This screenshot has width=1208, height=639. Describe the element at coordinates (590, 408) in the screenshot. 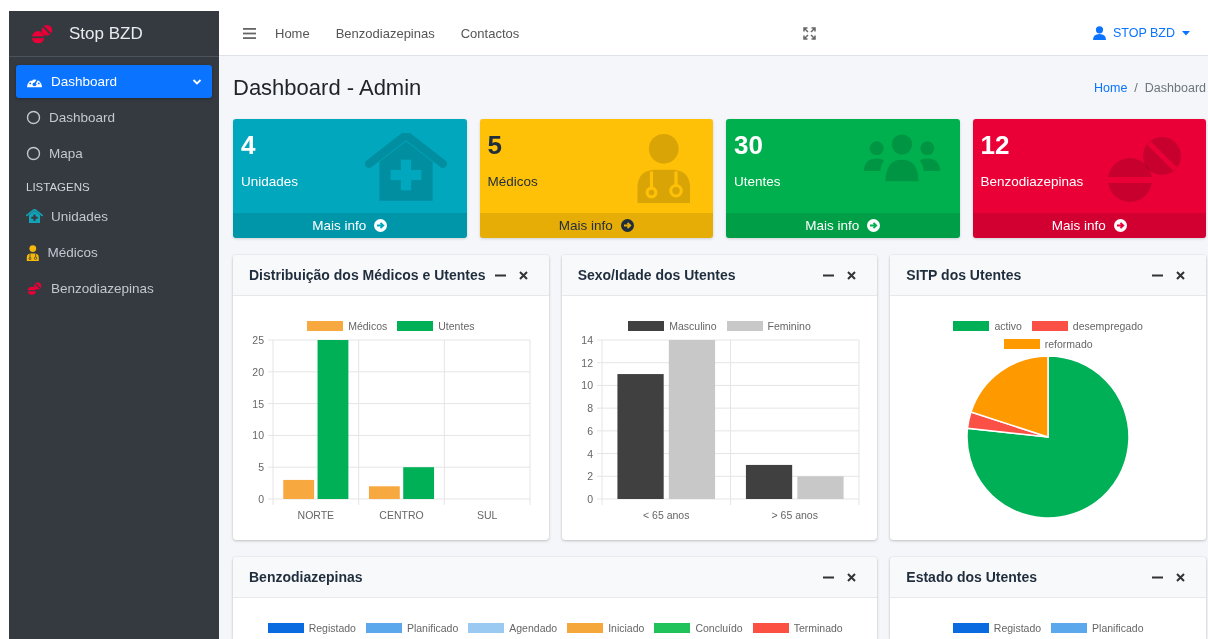

I see `axis-tick-label: 8` at that location.